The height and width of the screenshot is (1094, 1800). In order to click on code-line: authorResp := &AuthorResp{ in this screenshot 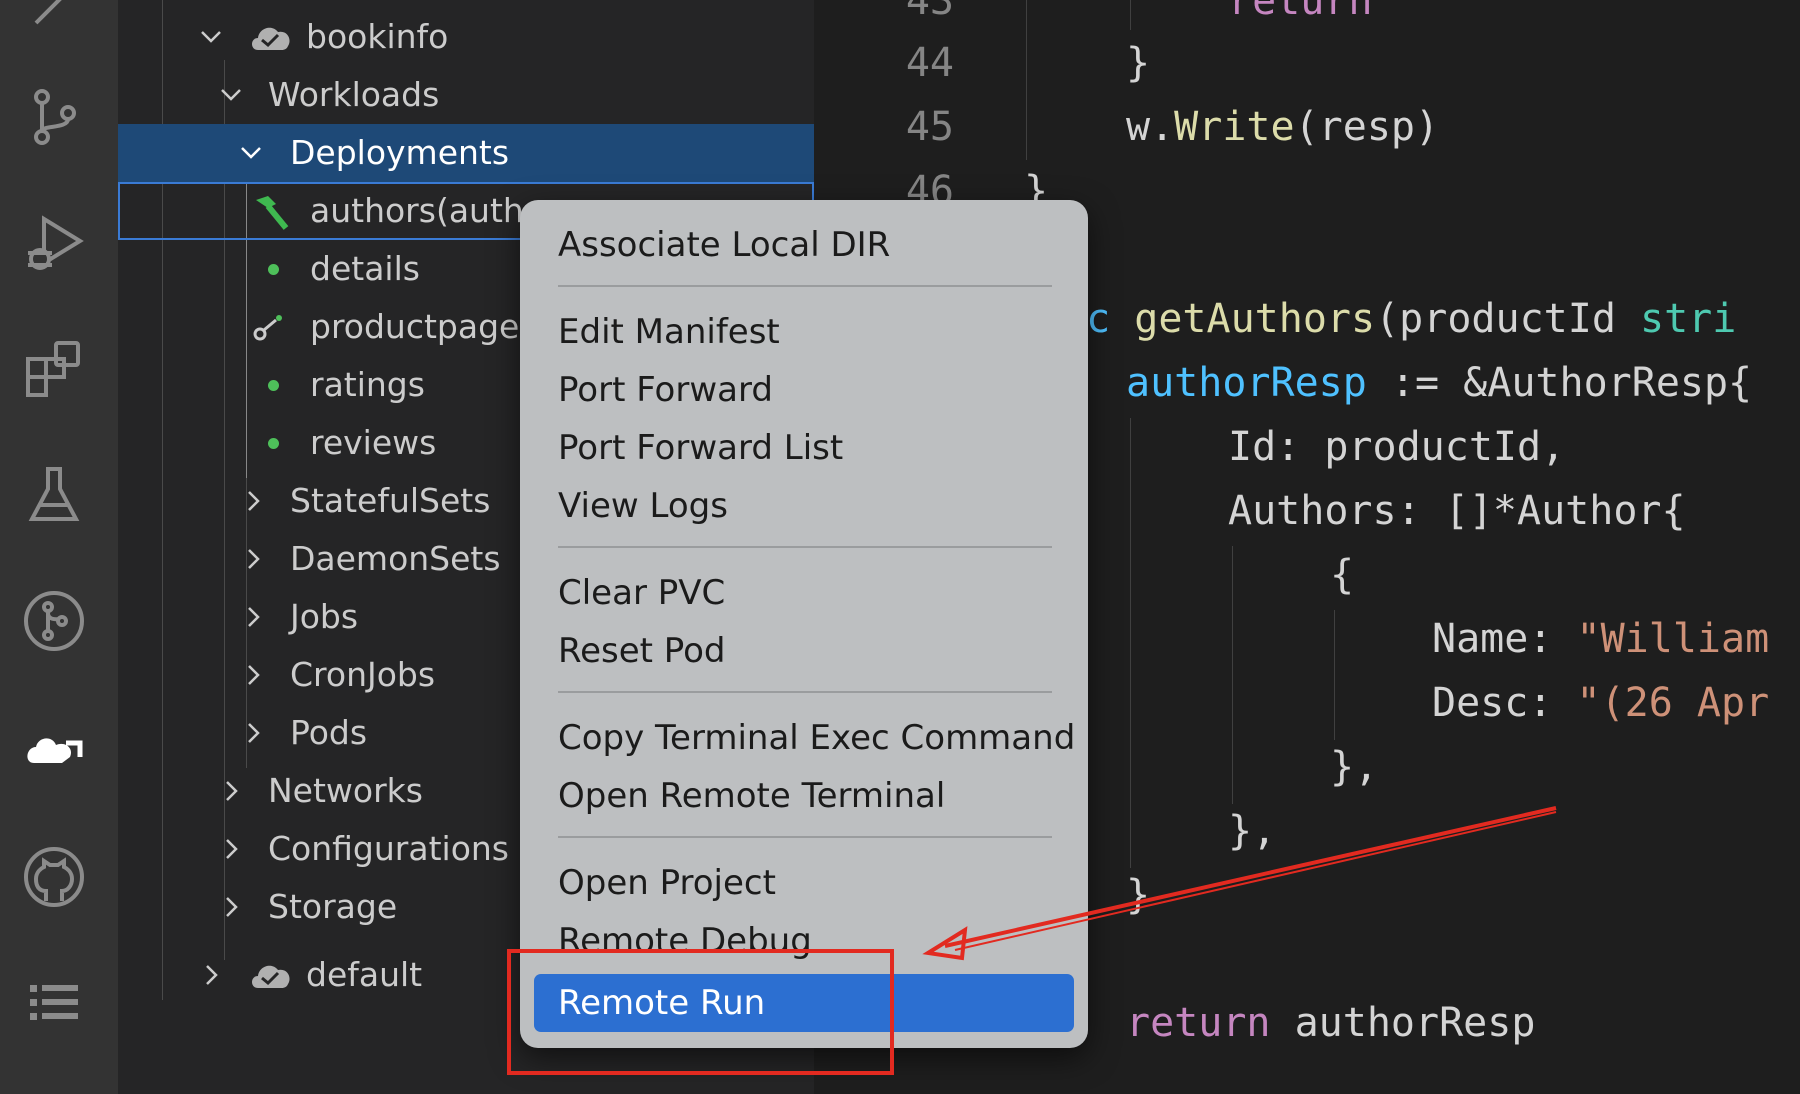, I will do `click(1439, 383)`.